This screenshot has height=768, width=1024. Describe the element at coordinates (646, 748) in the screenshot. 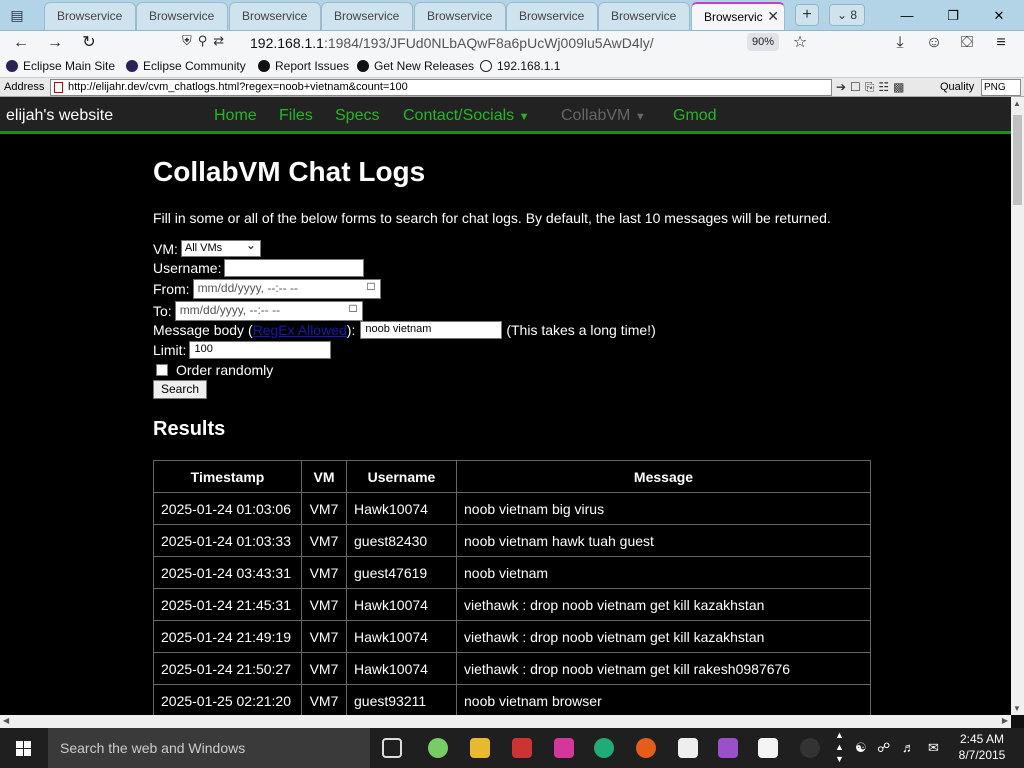

I see `firefox-icon` at that location.